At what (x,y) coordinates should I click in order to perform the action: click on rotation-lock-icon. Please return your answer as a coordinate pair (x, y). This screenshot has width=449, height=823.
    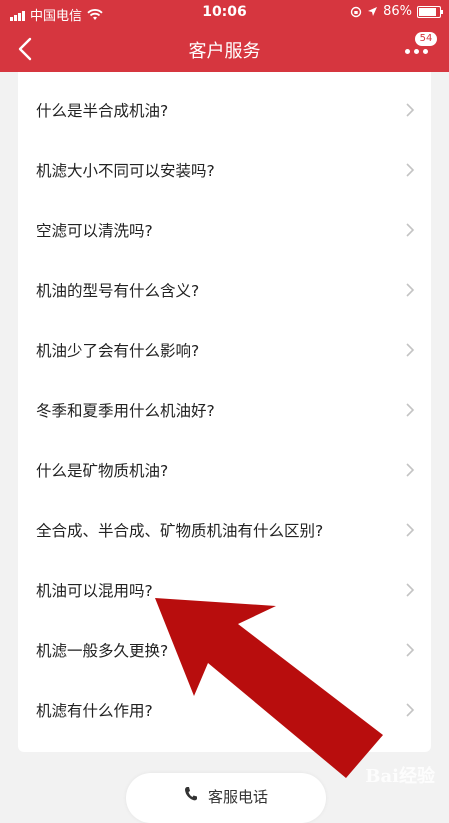
    Looking at the image, I should click on (356, 11).